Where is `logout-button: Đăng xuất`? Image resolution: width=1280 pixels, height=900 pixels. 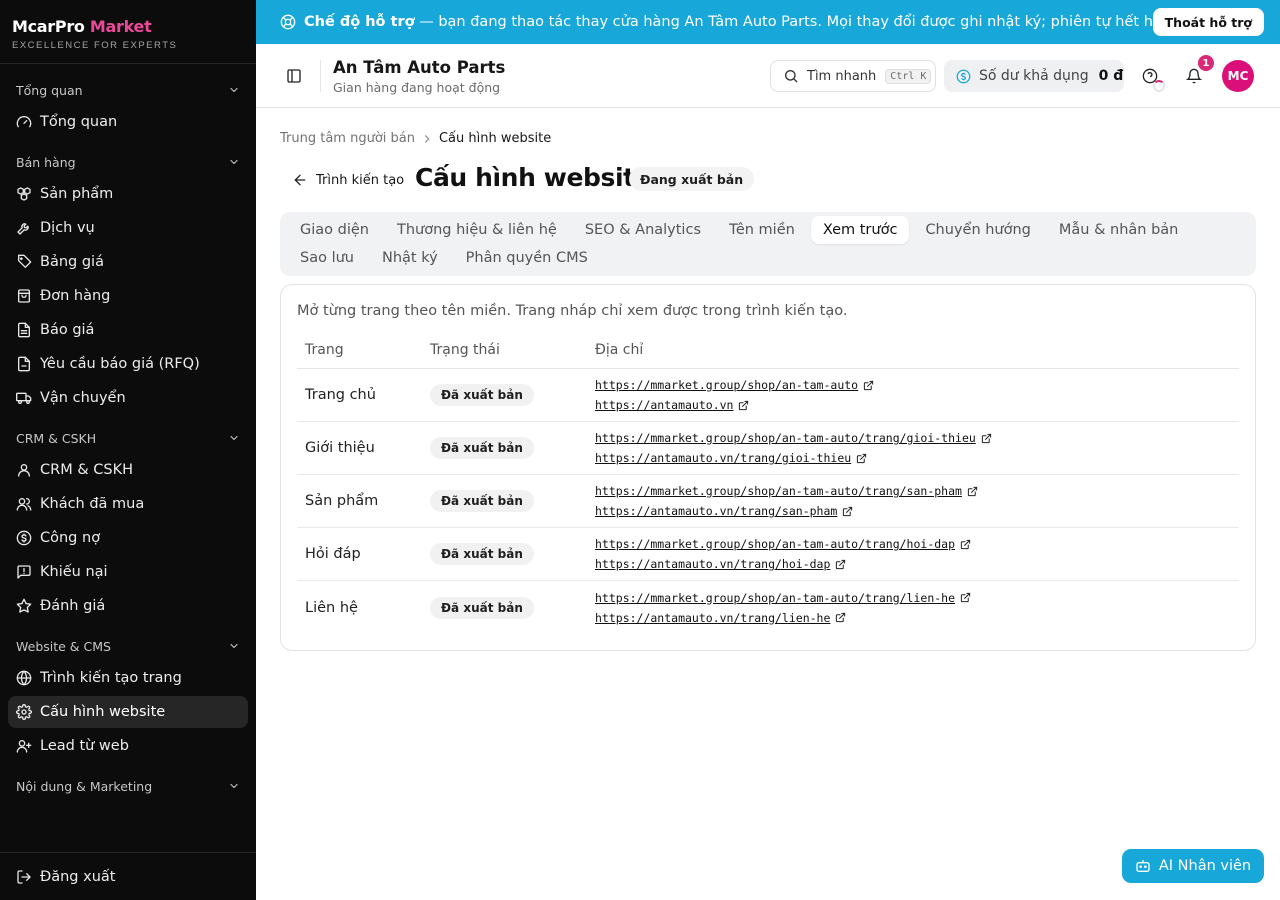
logout-button: Đăng xuất is located at coordinates (128, 876).